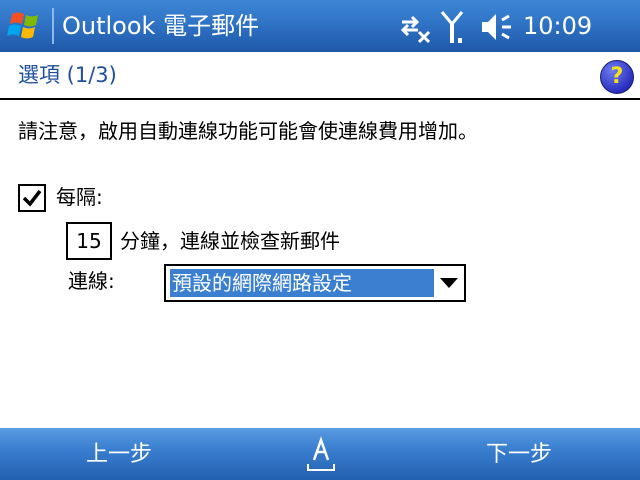 Image resolution: width=640 pixels, height=480 pixels. Describe the element at coordinates (453, 27) in the screenshot. I see `signal-off-icon` at that location.